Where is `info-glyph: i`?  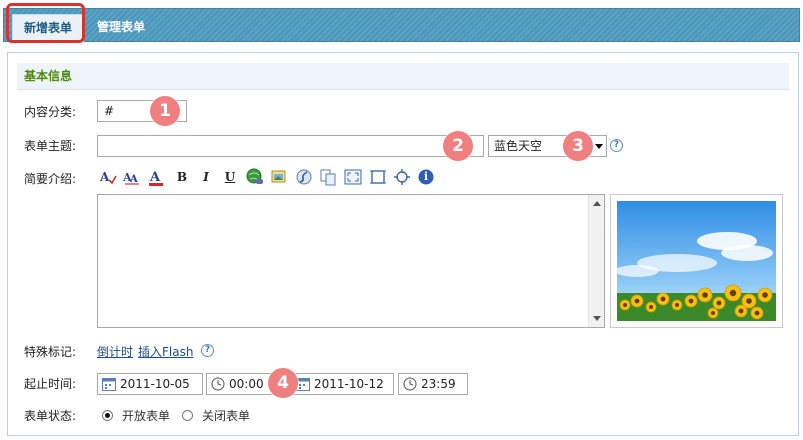 info-glyph: i is located at coordinates (426, 176).